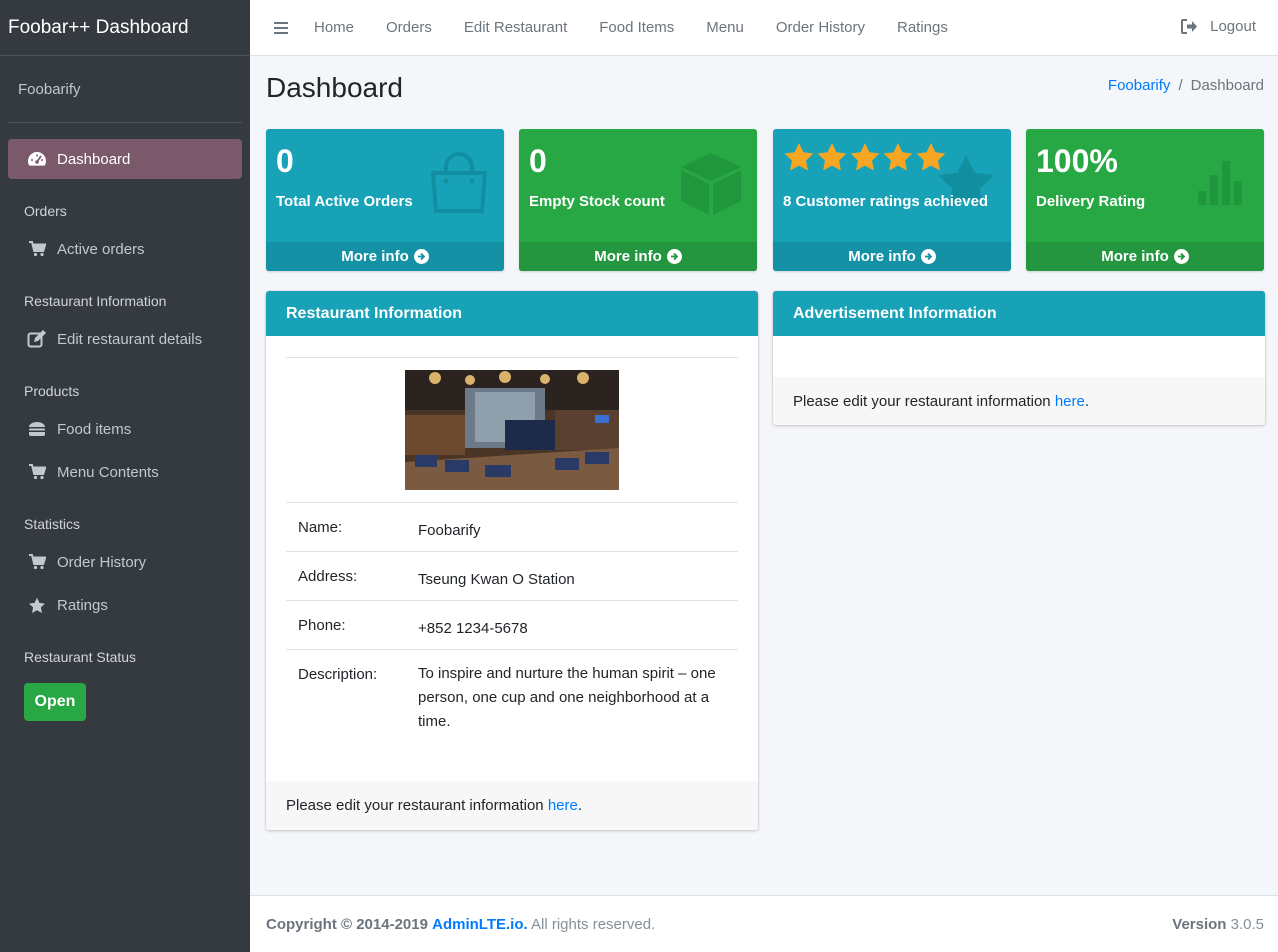 This screenshot has width=1278, height=952. Describe the element at coordinates (922, 27) in the screenshot. I see `nav-link-ratings: Ratings` at that location.